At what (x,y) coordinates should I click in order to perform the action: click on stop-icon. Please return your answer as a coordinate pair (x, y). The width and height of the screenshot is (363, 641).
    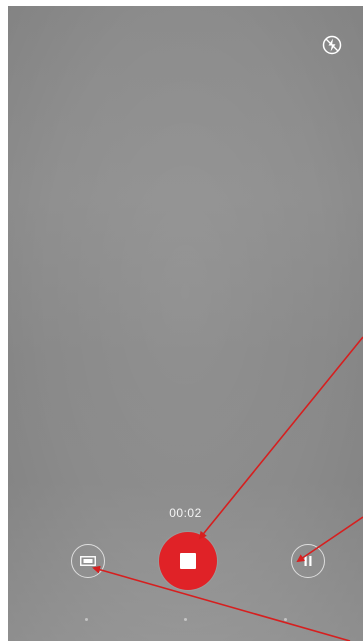
    Looking at the image, I should click on (188, 561).